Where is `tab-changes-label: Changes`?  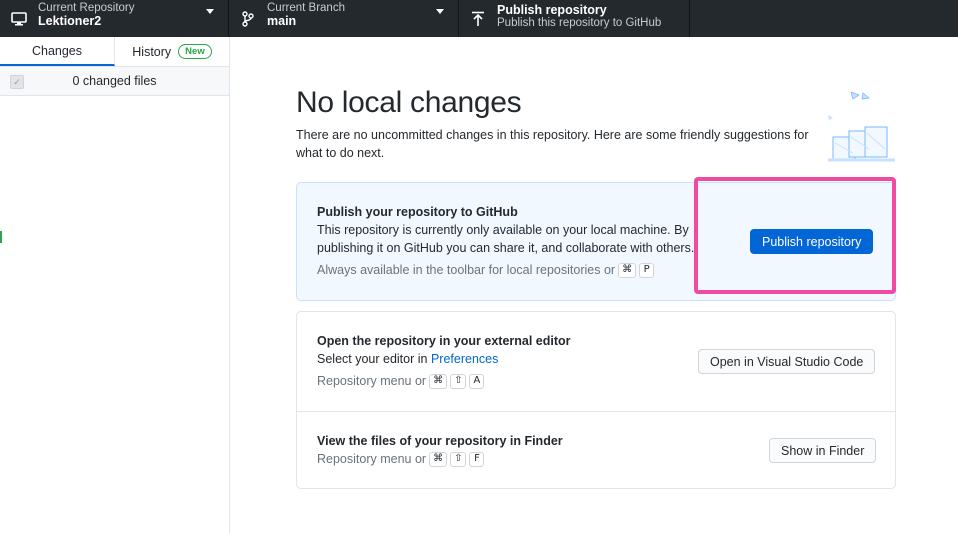
tab-changes-label: Changes is located at coordinates (57, 50).